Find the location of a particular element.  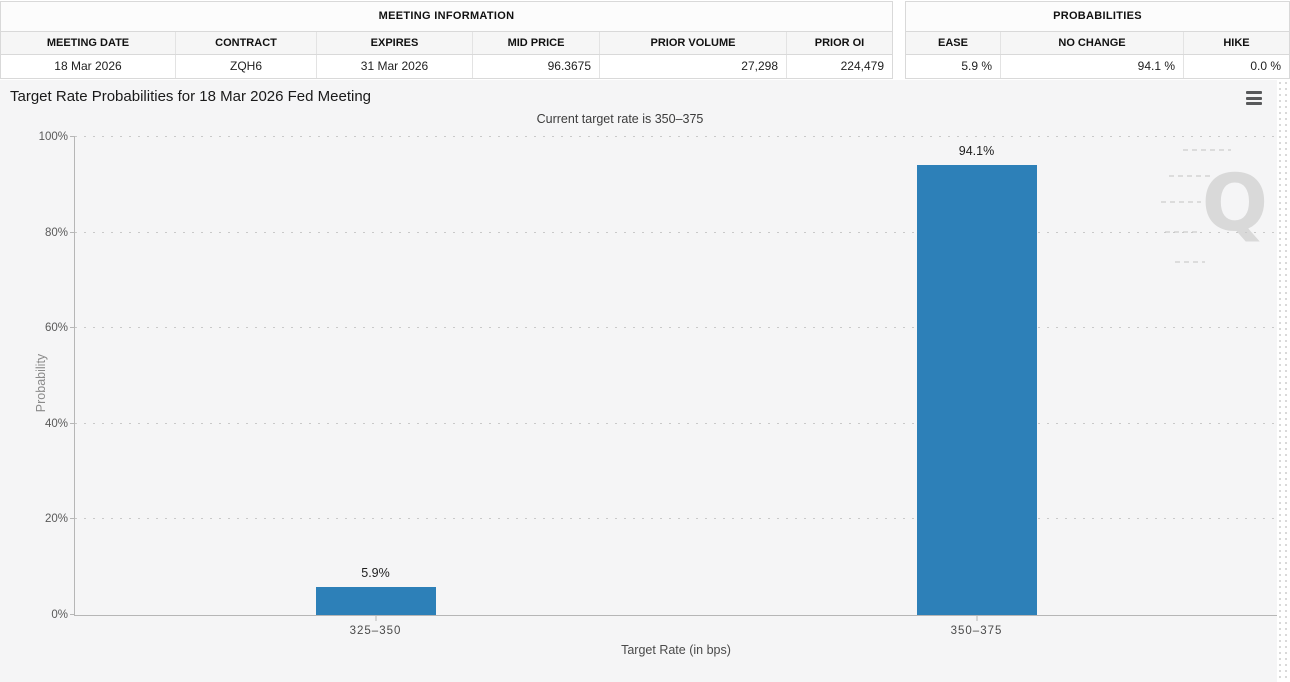

y-tick-label: 80% is located at coordinates (56, 232).